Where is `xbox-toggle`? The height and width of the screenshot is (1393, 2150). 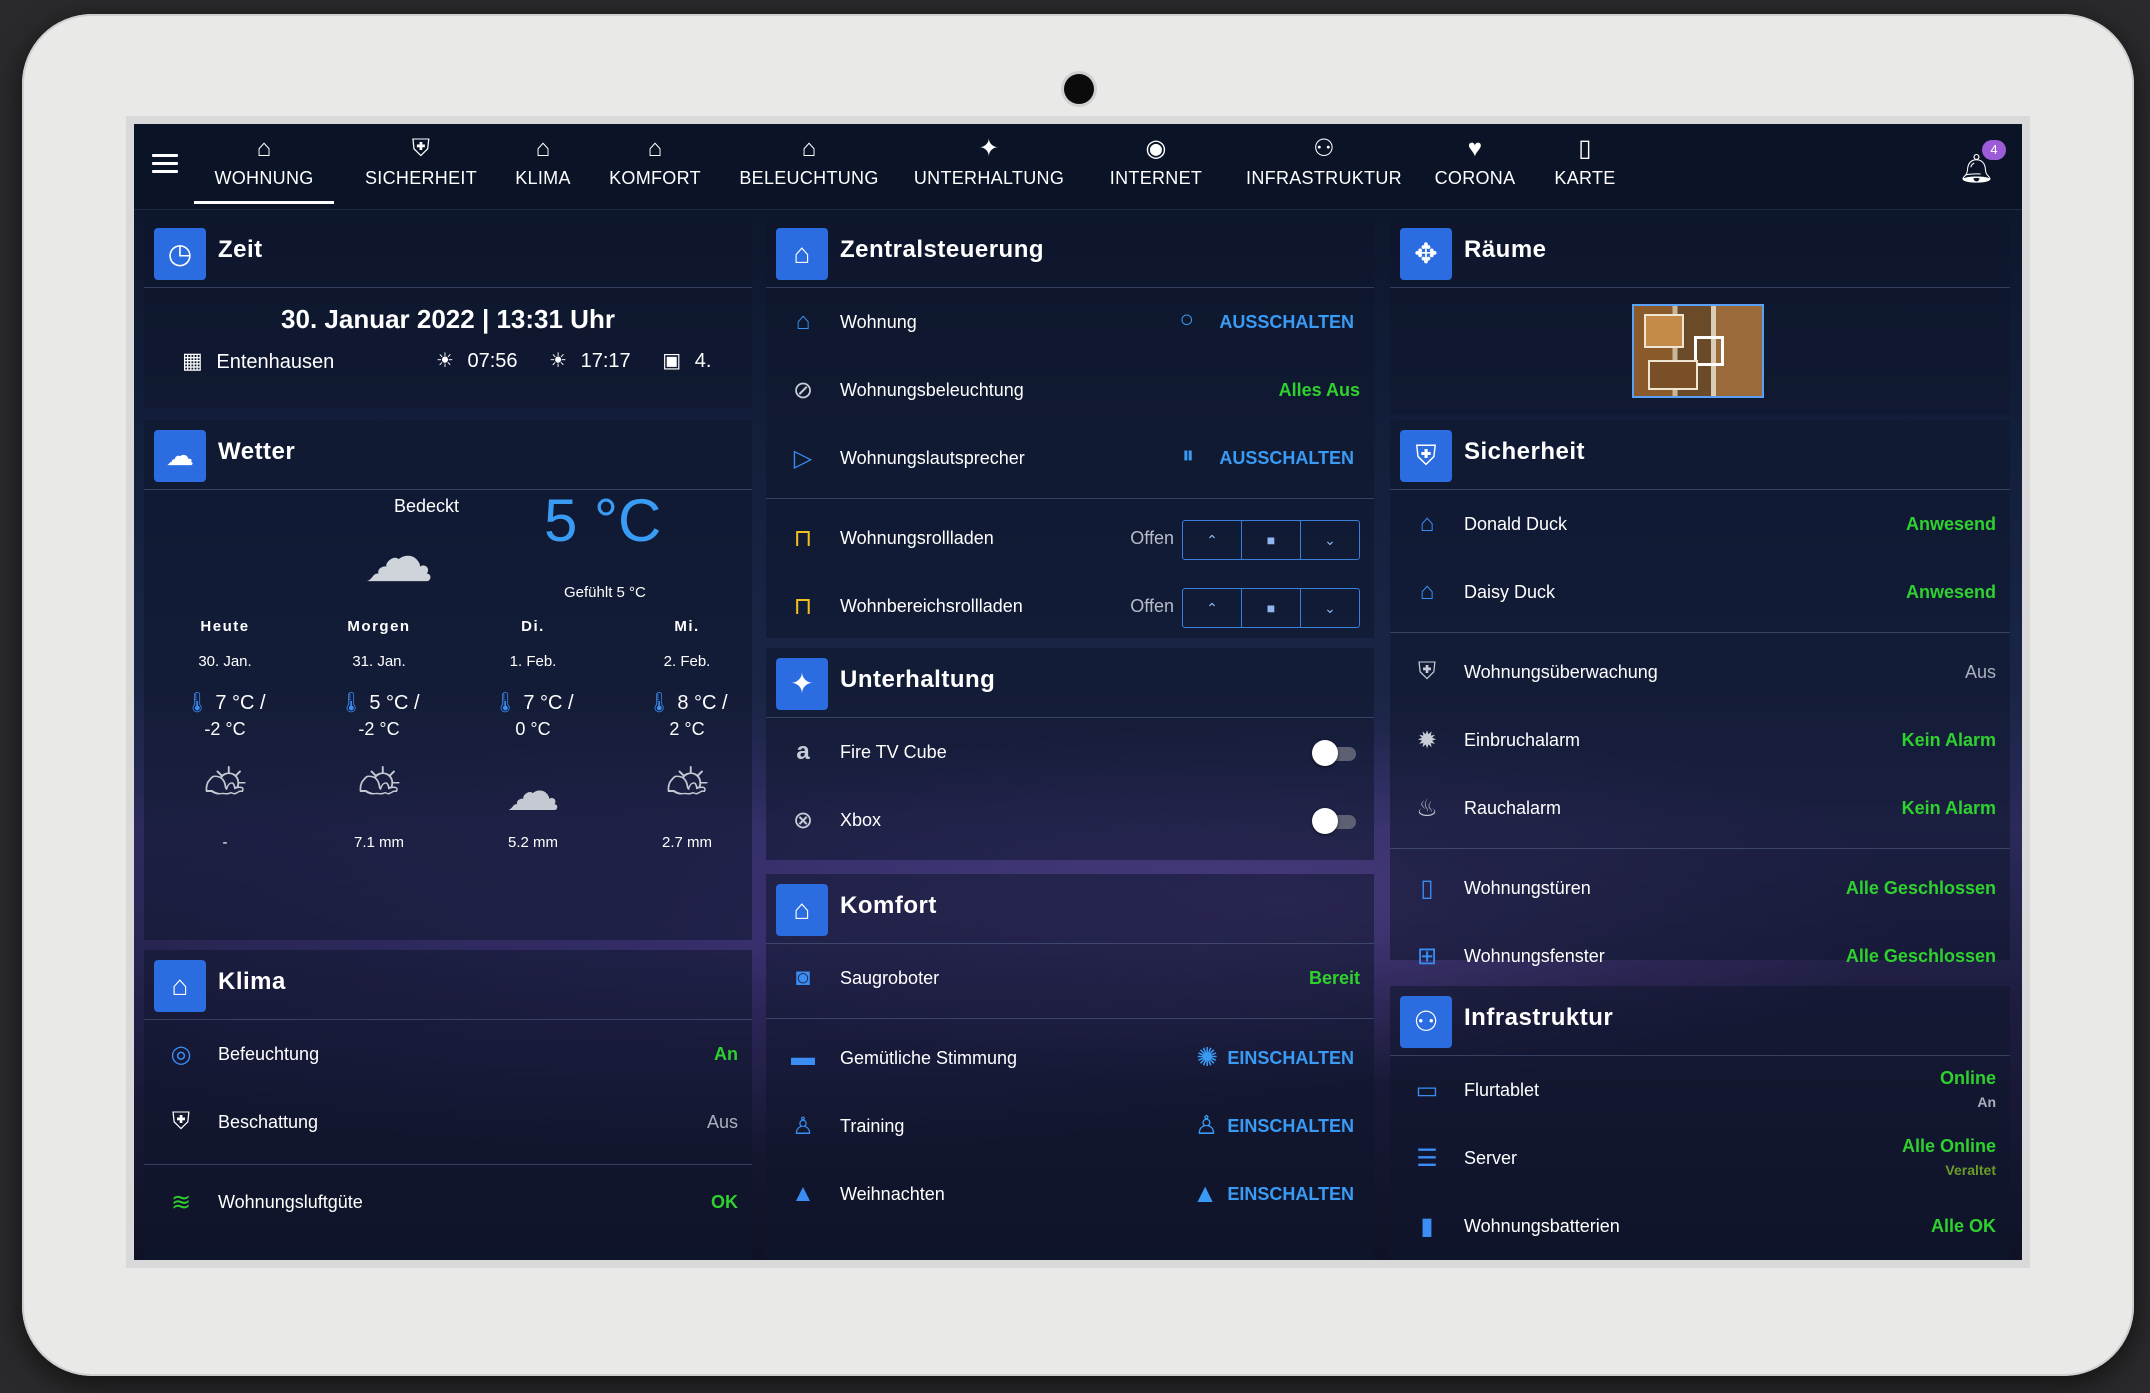
xbox-toggle is located at coordinates (1334, 821).